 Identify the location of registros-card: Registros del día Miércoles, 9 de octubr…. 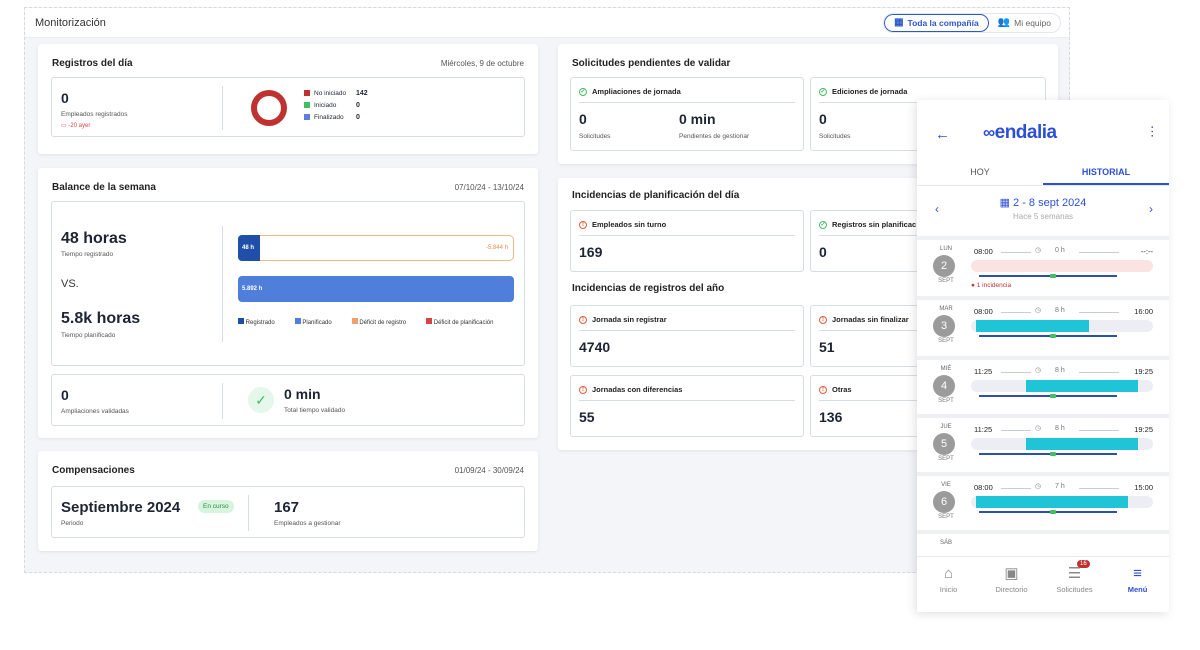
(288, 99).